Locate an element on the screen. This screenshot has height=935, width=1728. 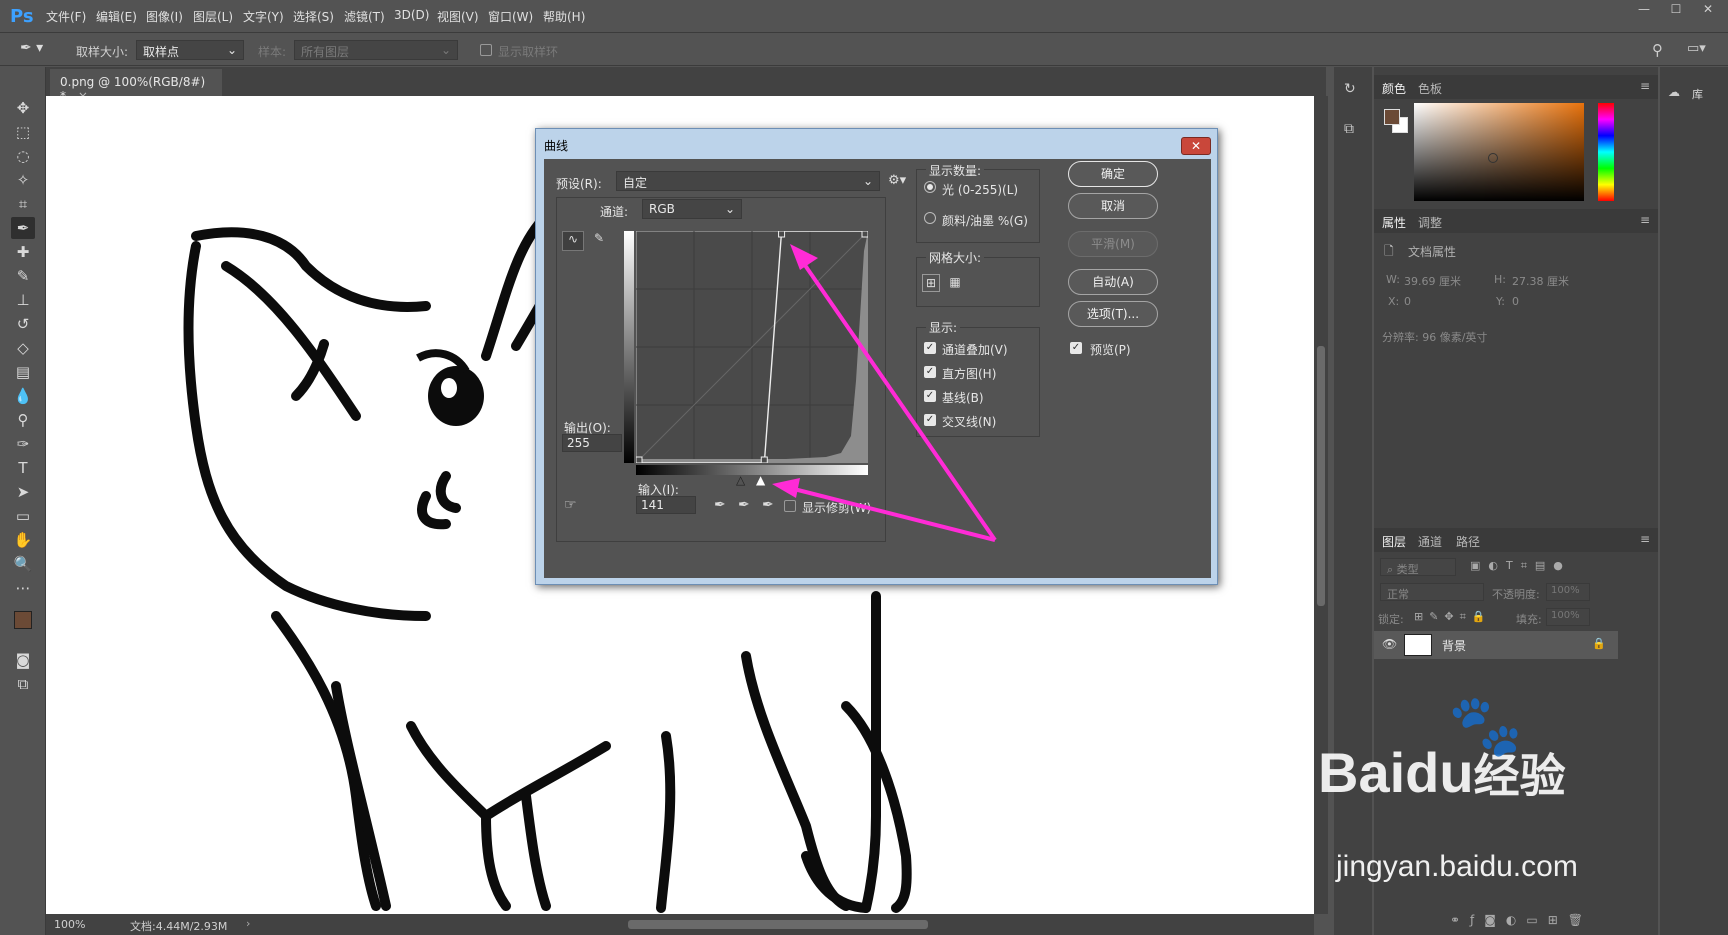
history-brush-tool-icon: ↺ is located at coordinates (23, 324).